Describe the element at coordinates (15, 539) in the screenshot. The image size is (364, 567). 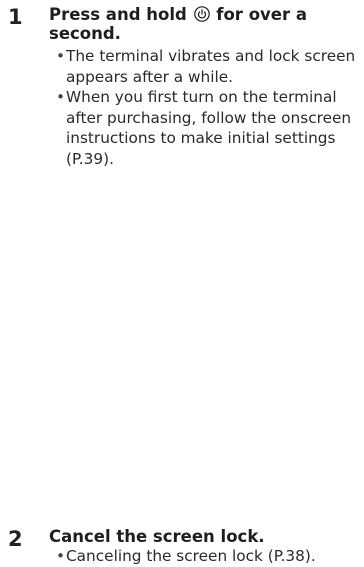
I see `step-number: 2` at that location.